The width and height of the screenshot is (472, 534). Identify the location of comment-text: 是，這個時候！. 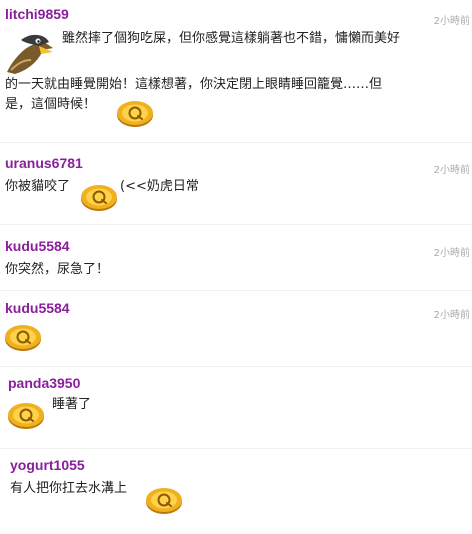
(51, 104).